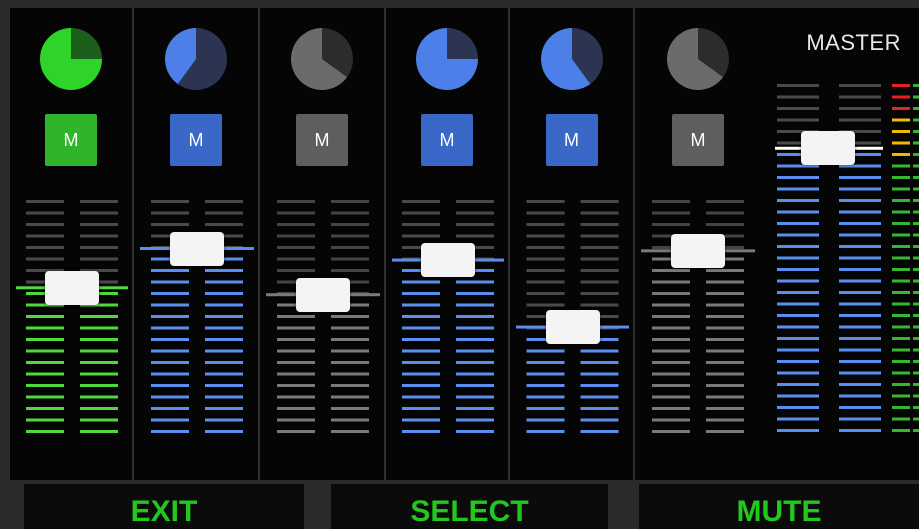 The height and width of the screenshot is (529, 919). I want to click on select-button: SELECT, so click(469, 506).